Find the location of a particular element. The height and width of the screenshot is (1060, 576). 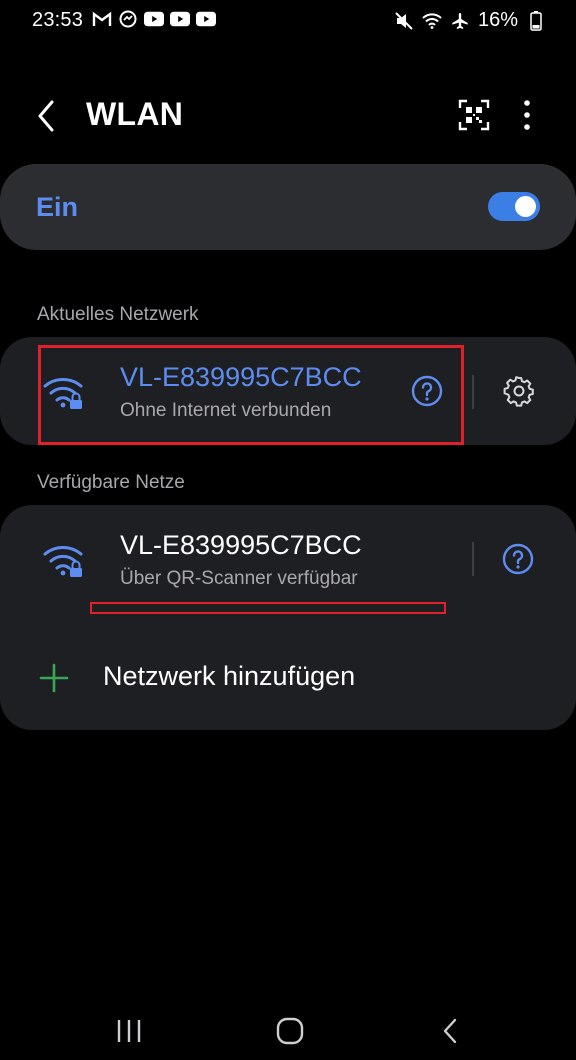

available-network-name: VL-E839995C7BCC is located at coordinates (241, 545).